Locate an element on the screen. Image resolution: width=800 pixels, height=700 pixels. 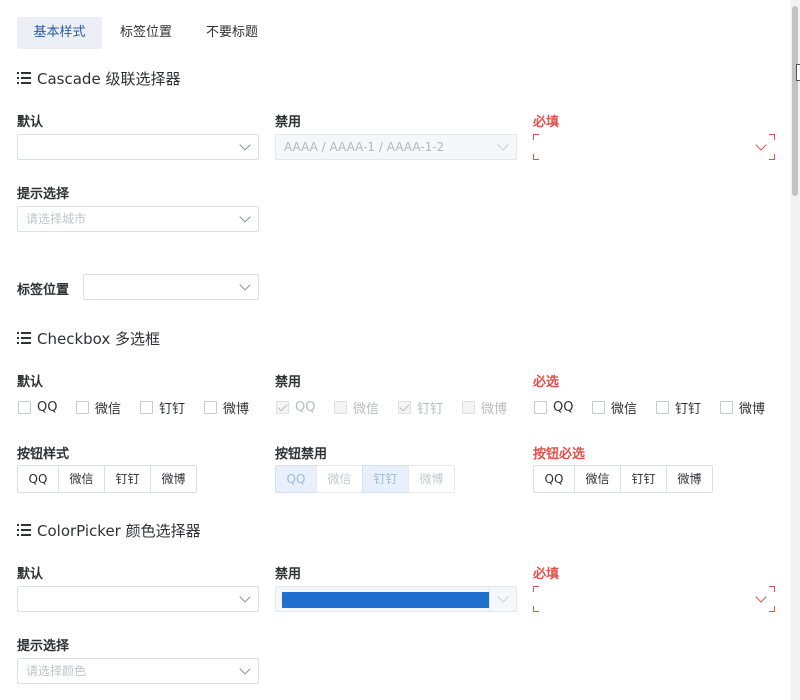
checkbox-required-dingtalk: 钉钉 is located at coordinates (679, 408).